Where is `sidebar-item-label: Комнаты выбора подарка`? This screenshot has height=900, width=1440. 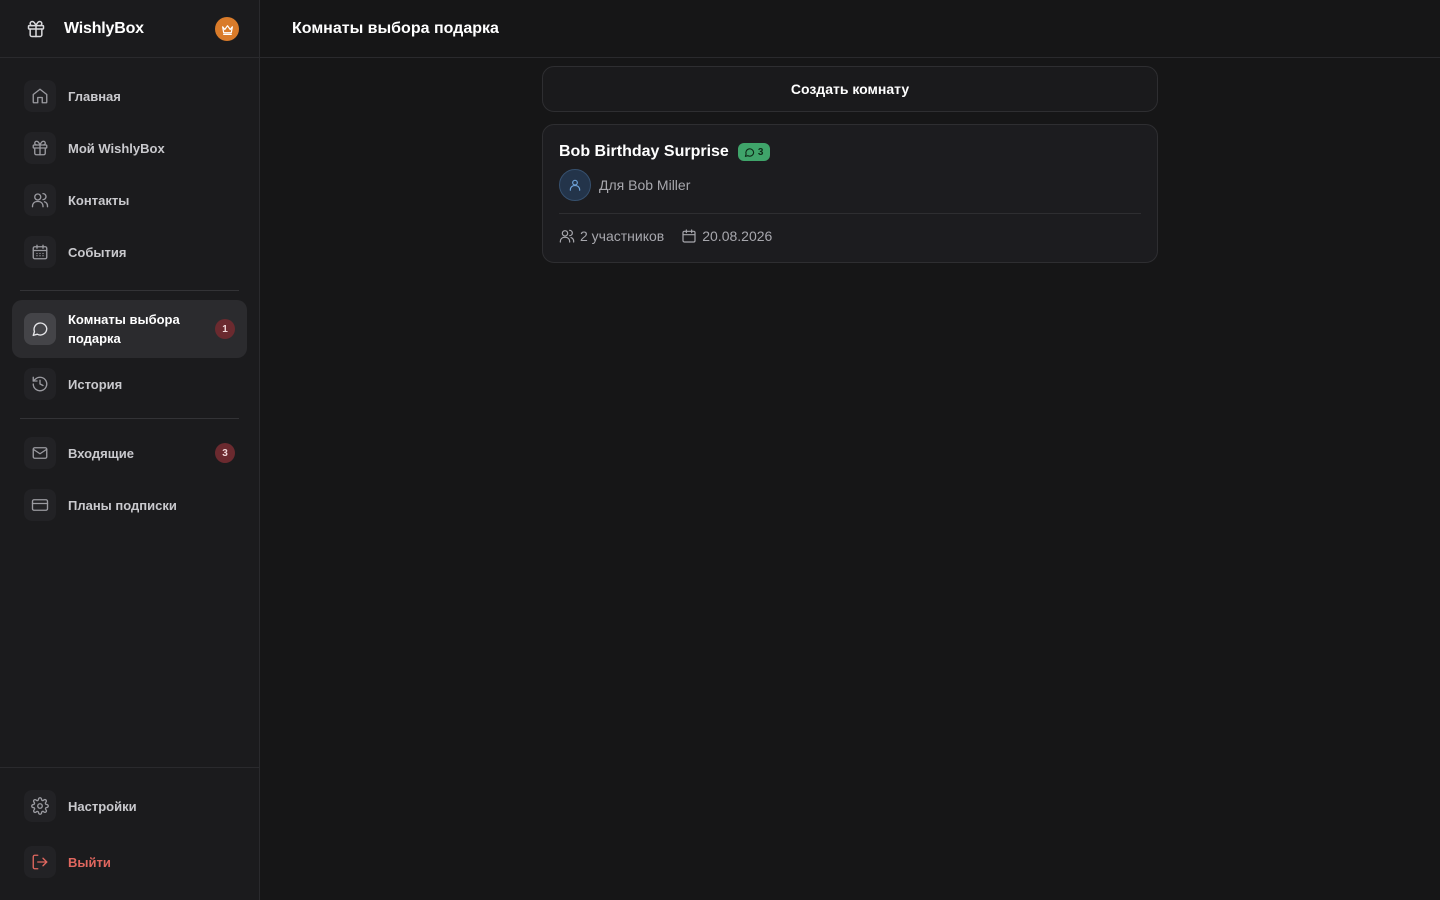
sidebar-item-label: Комнаты выбора подарка is located at coordinates (124, 329).